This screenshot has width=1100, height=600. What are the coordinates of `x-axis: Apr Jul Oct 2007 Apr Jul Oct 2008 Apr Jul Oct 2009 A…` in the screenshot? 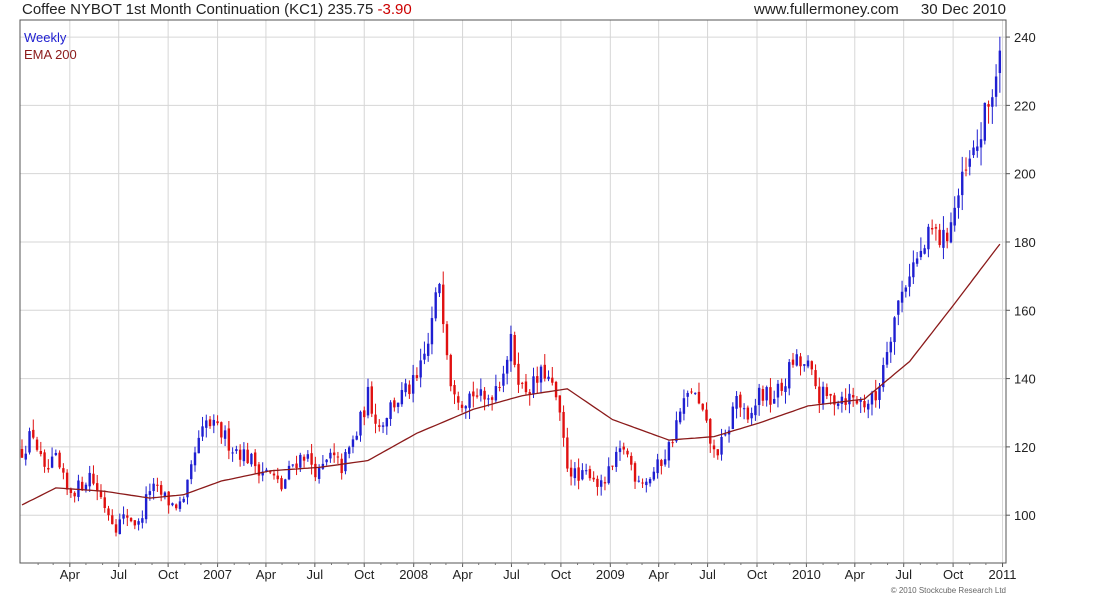 It's located at (527, 572).